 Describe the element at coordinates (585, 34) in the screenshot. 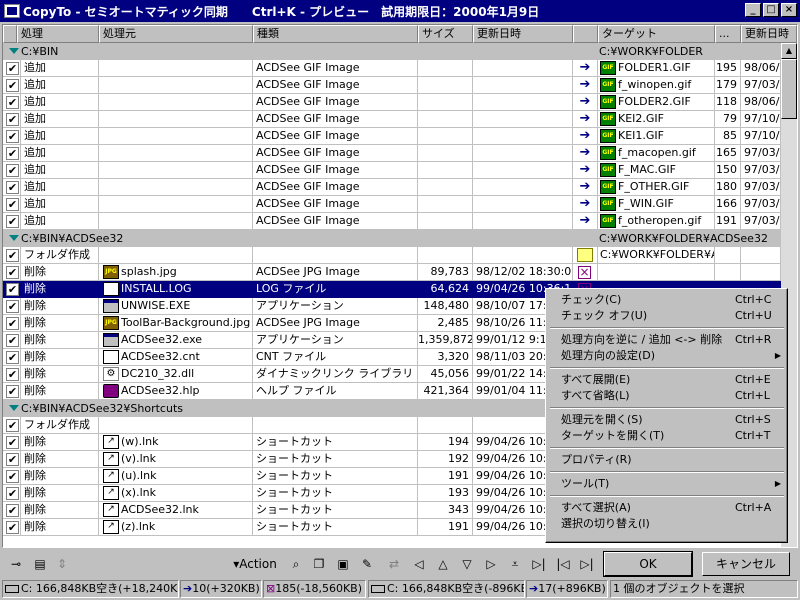

I see `header-direction` at that location.